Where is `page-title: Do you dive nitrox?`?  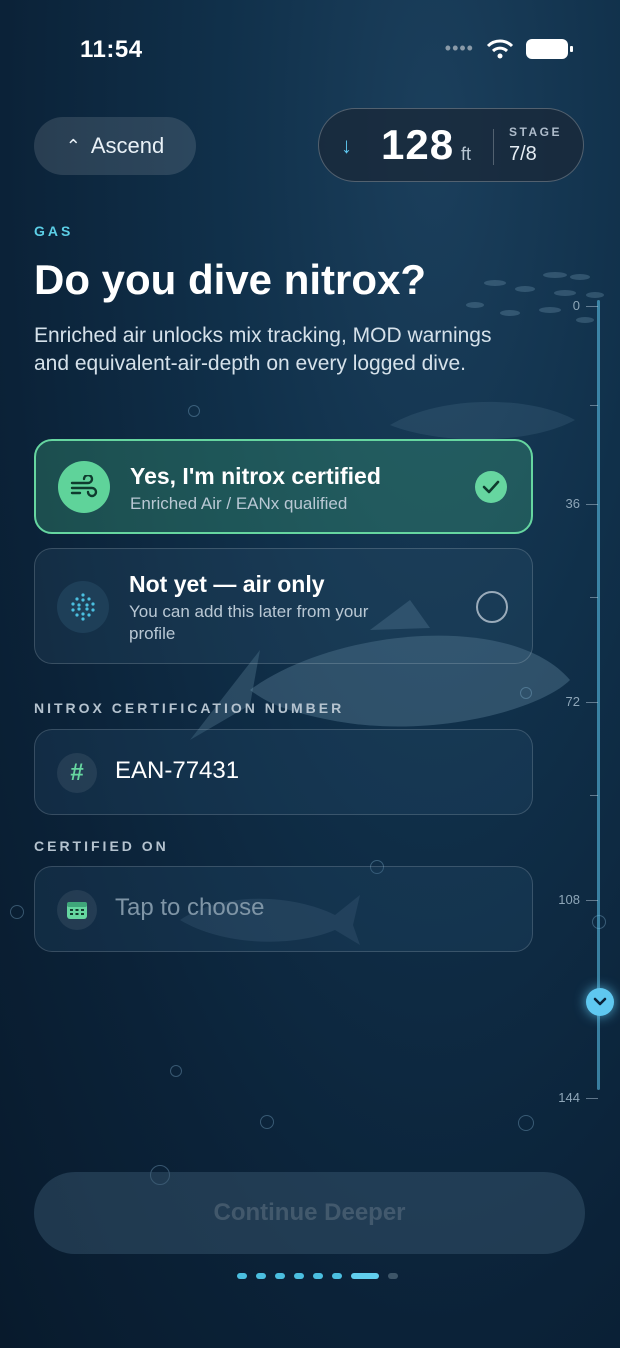
page-title: Do you dive nitrox? is located at coordinates (230, 279).